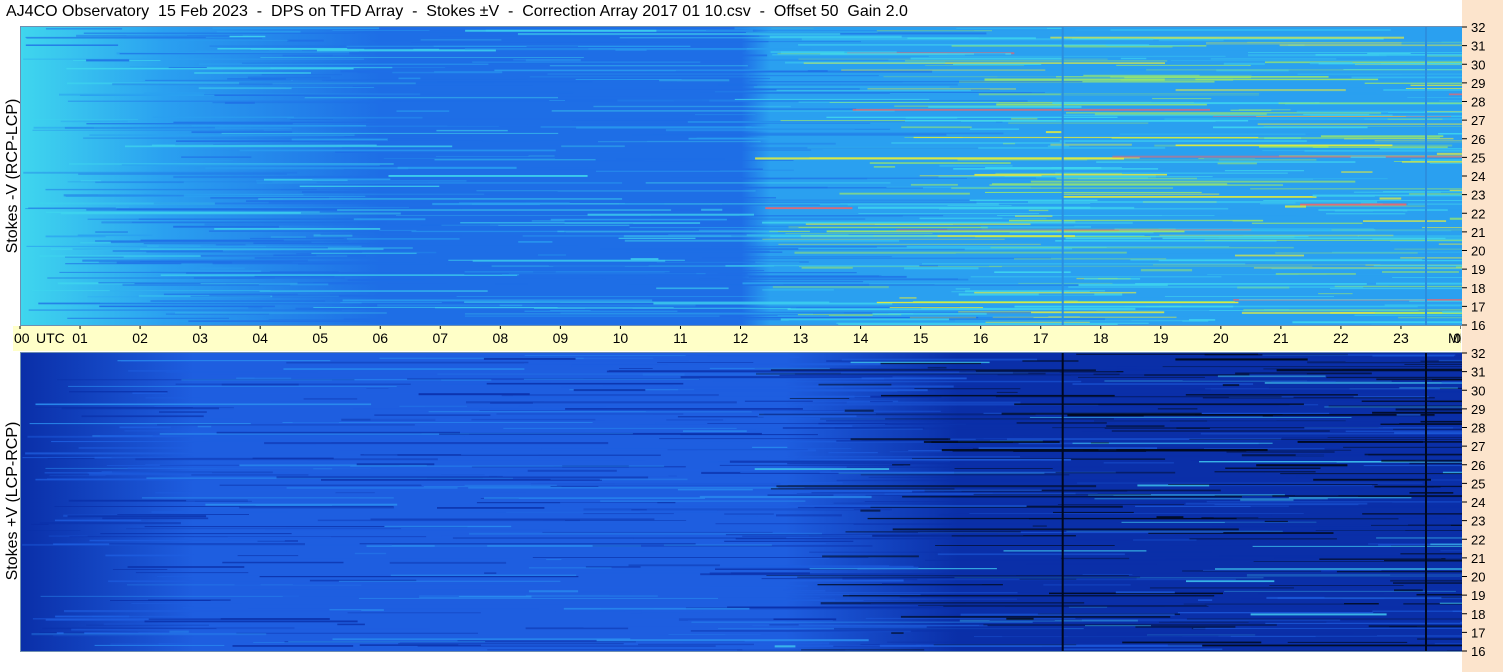 This screenshot has width=1503, height=672. I want to click on freq-tick-label: 29, so click(1478, 83).